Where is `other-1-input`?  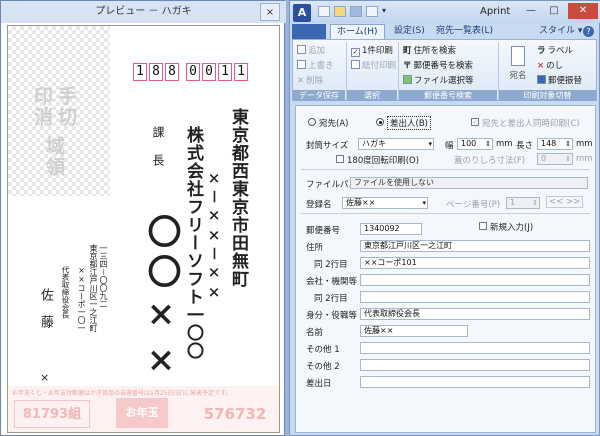
other-1-input is located at coordinates (475, 348).